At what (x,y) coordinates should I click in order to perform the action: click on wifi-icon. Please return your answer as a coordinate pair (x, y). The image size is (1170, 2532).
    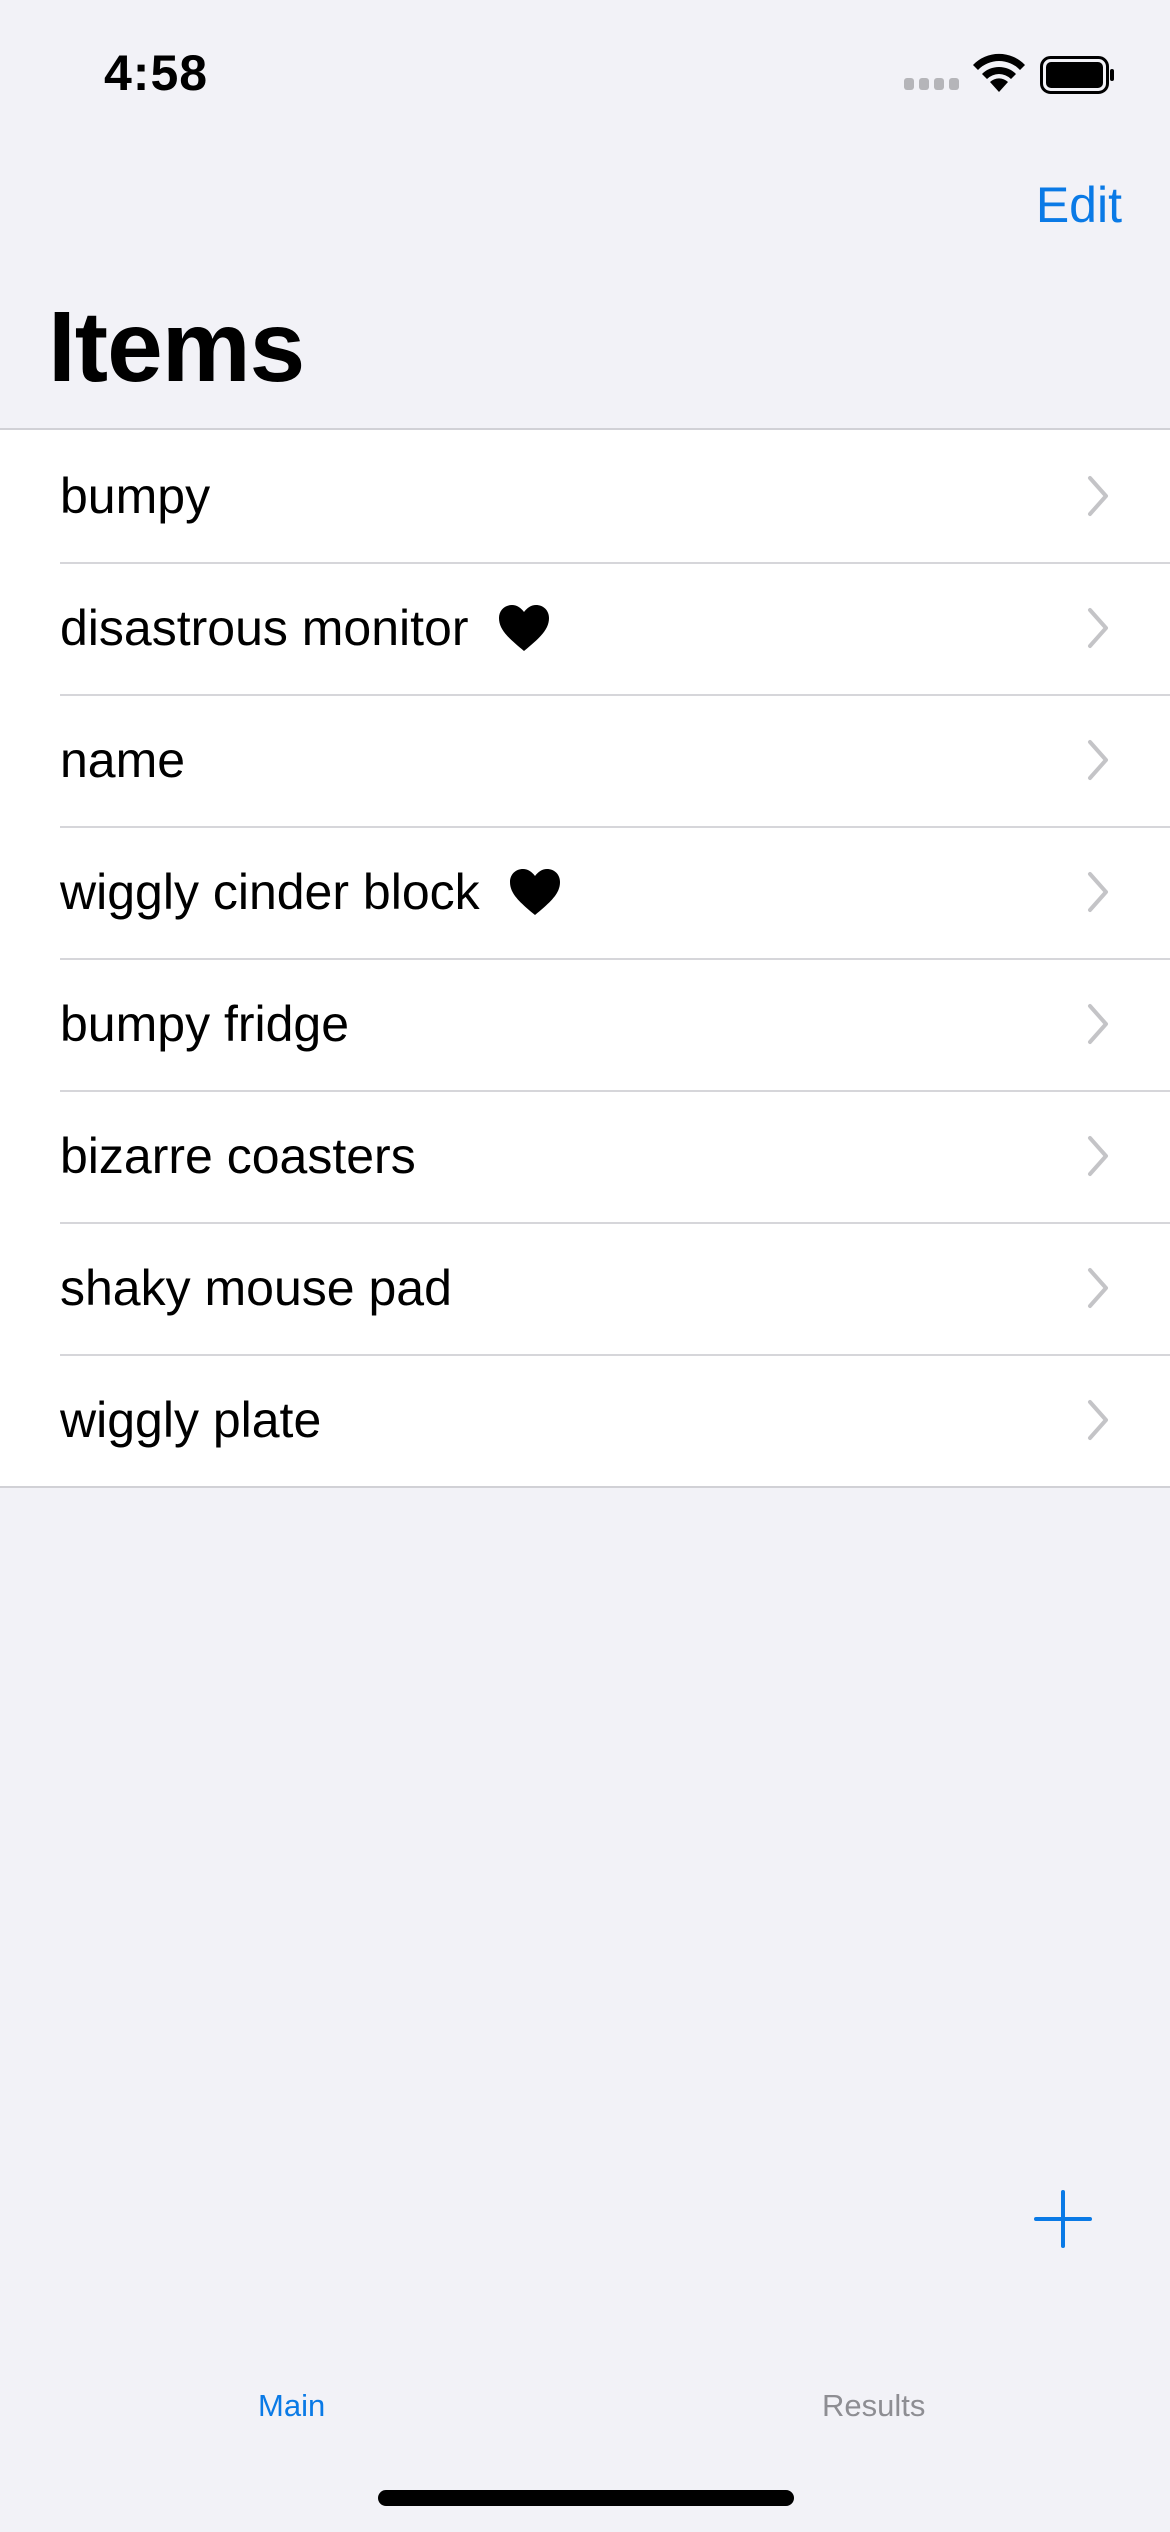
    Looking at the image, I should click on (999, 72).